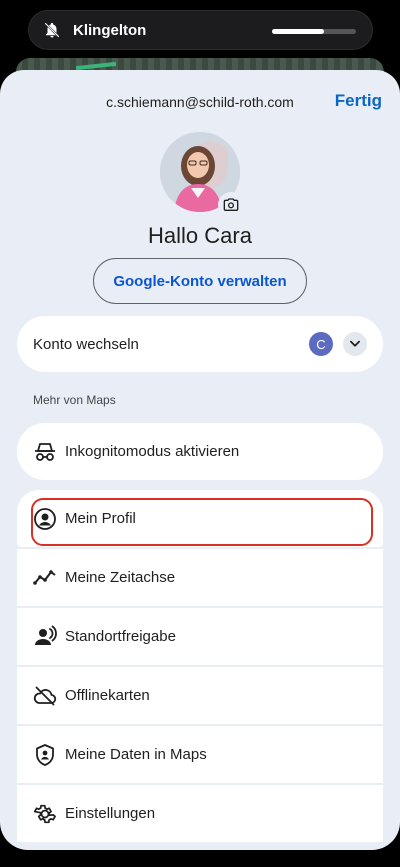  I want to click on manage-account-button: Google-Konto verwalten, so click(200, 281).